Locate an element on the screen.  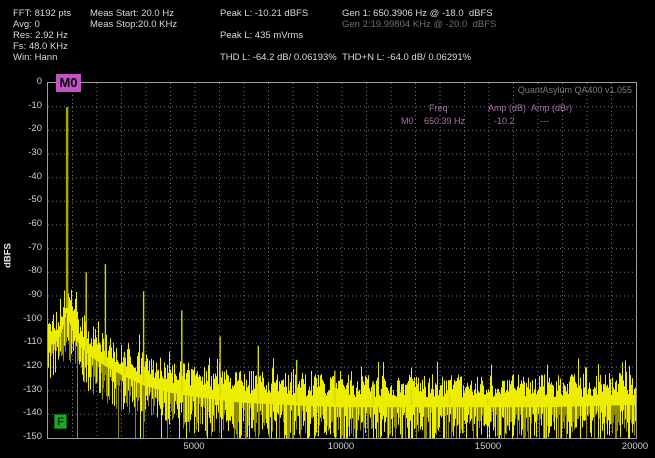
x-tick-label: 5000 is located at coordinates (194, 446).